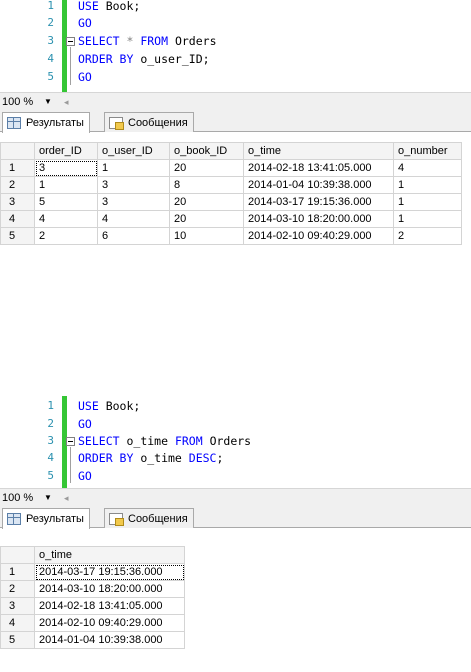 The width and height of the screenshot is (471, 672). I want to click on table-row: 3 5 3 20 2014-03-17 19:15:36.000 1, so click(231, 202).